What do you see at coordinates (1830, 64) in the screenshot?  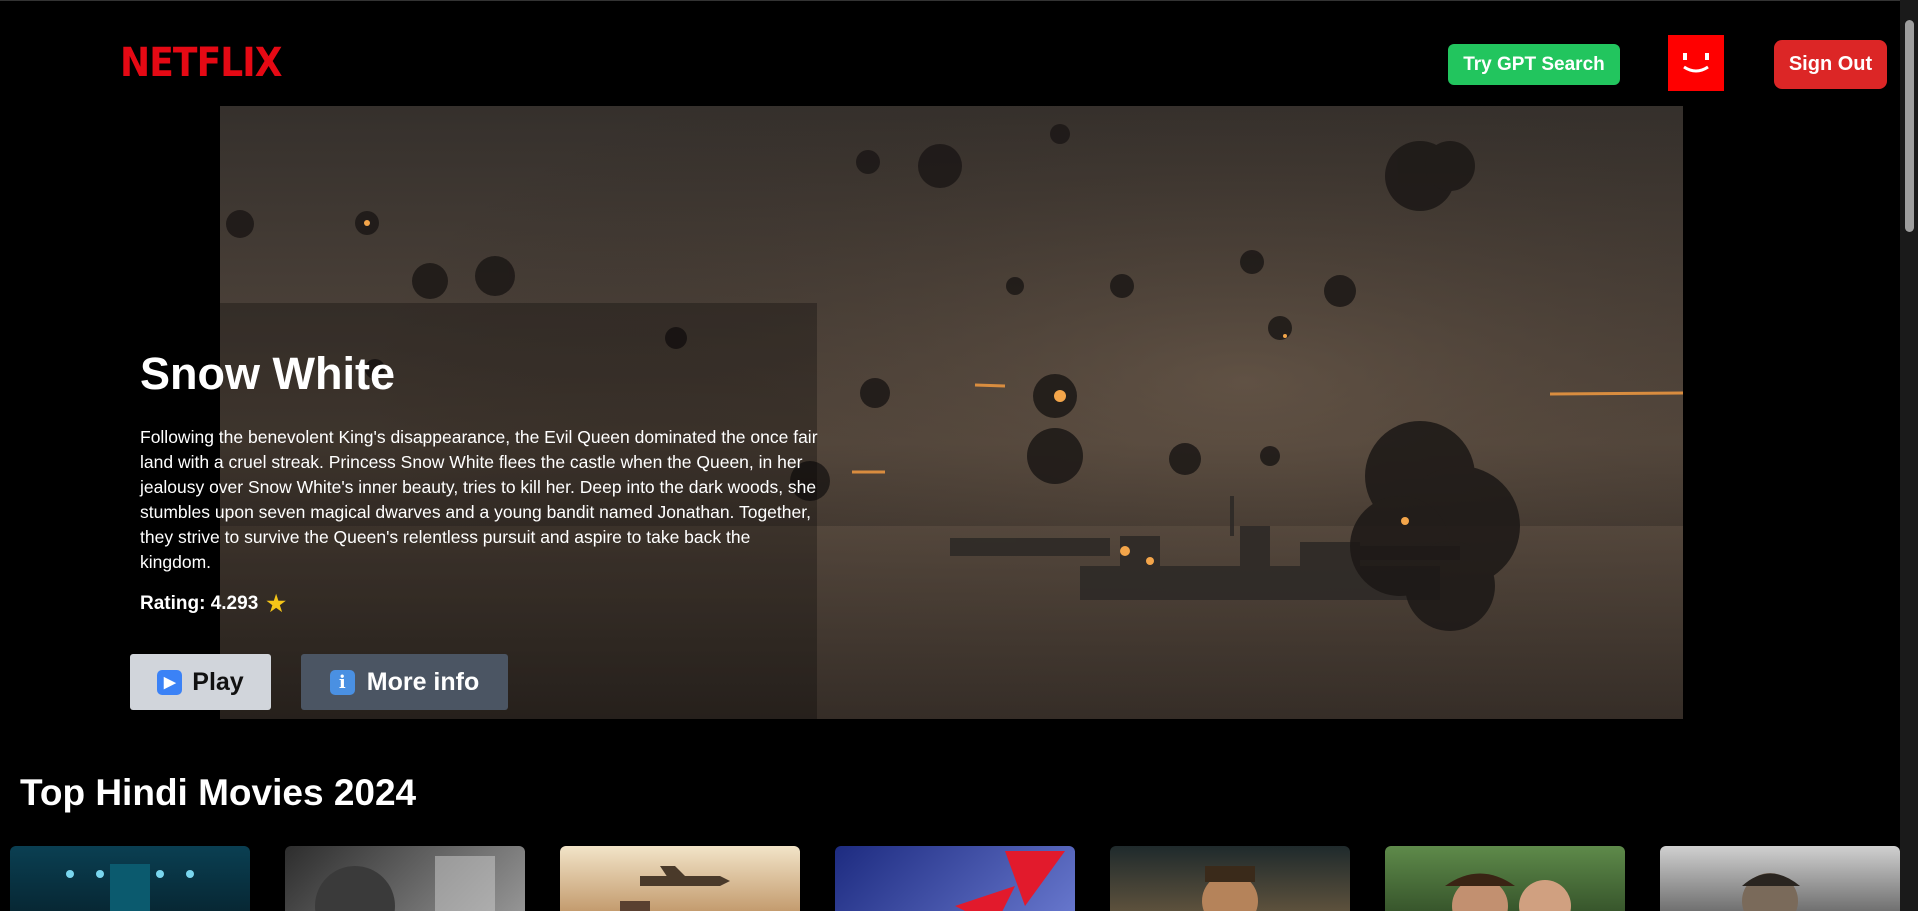 I see `sign-out-button: Sign Out` at bounding box center [1830, 64].